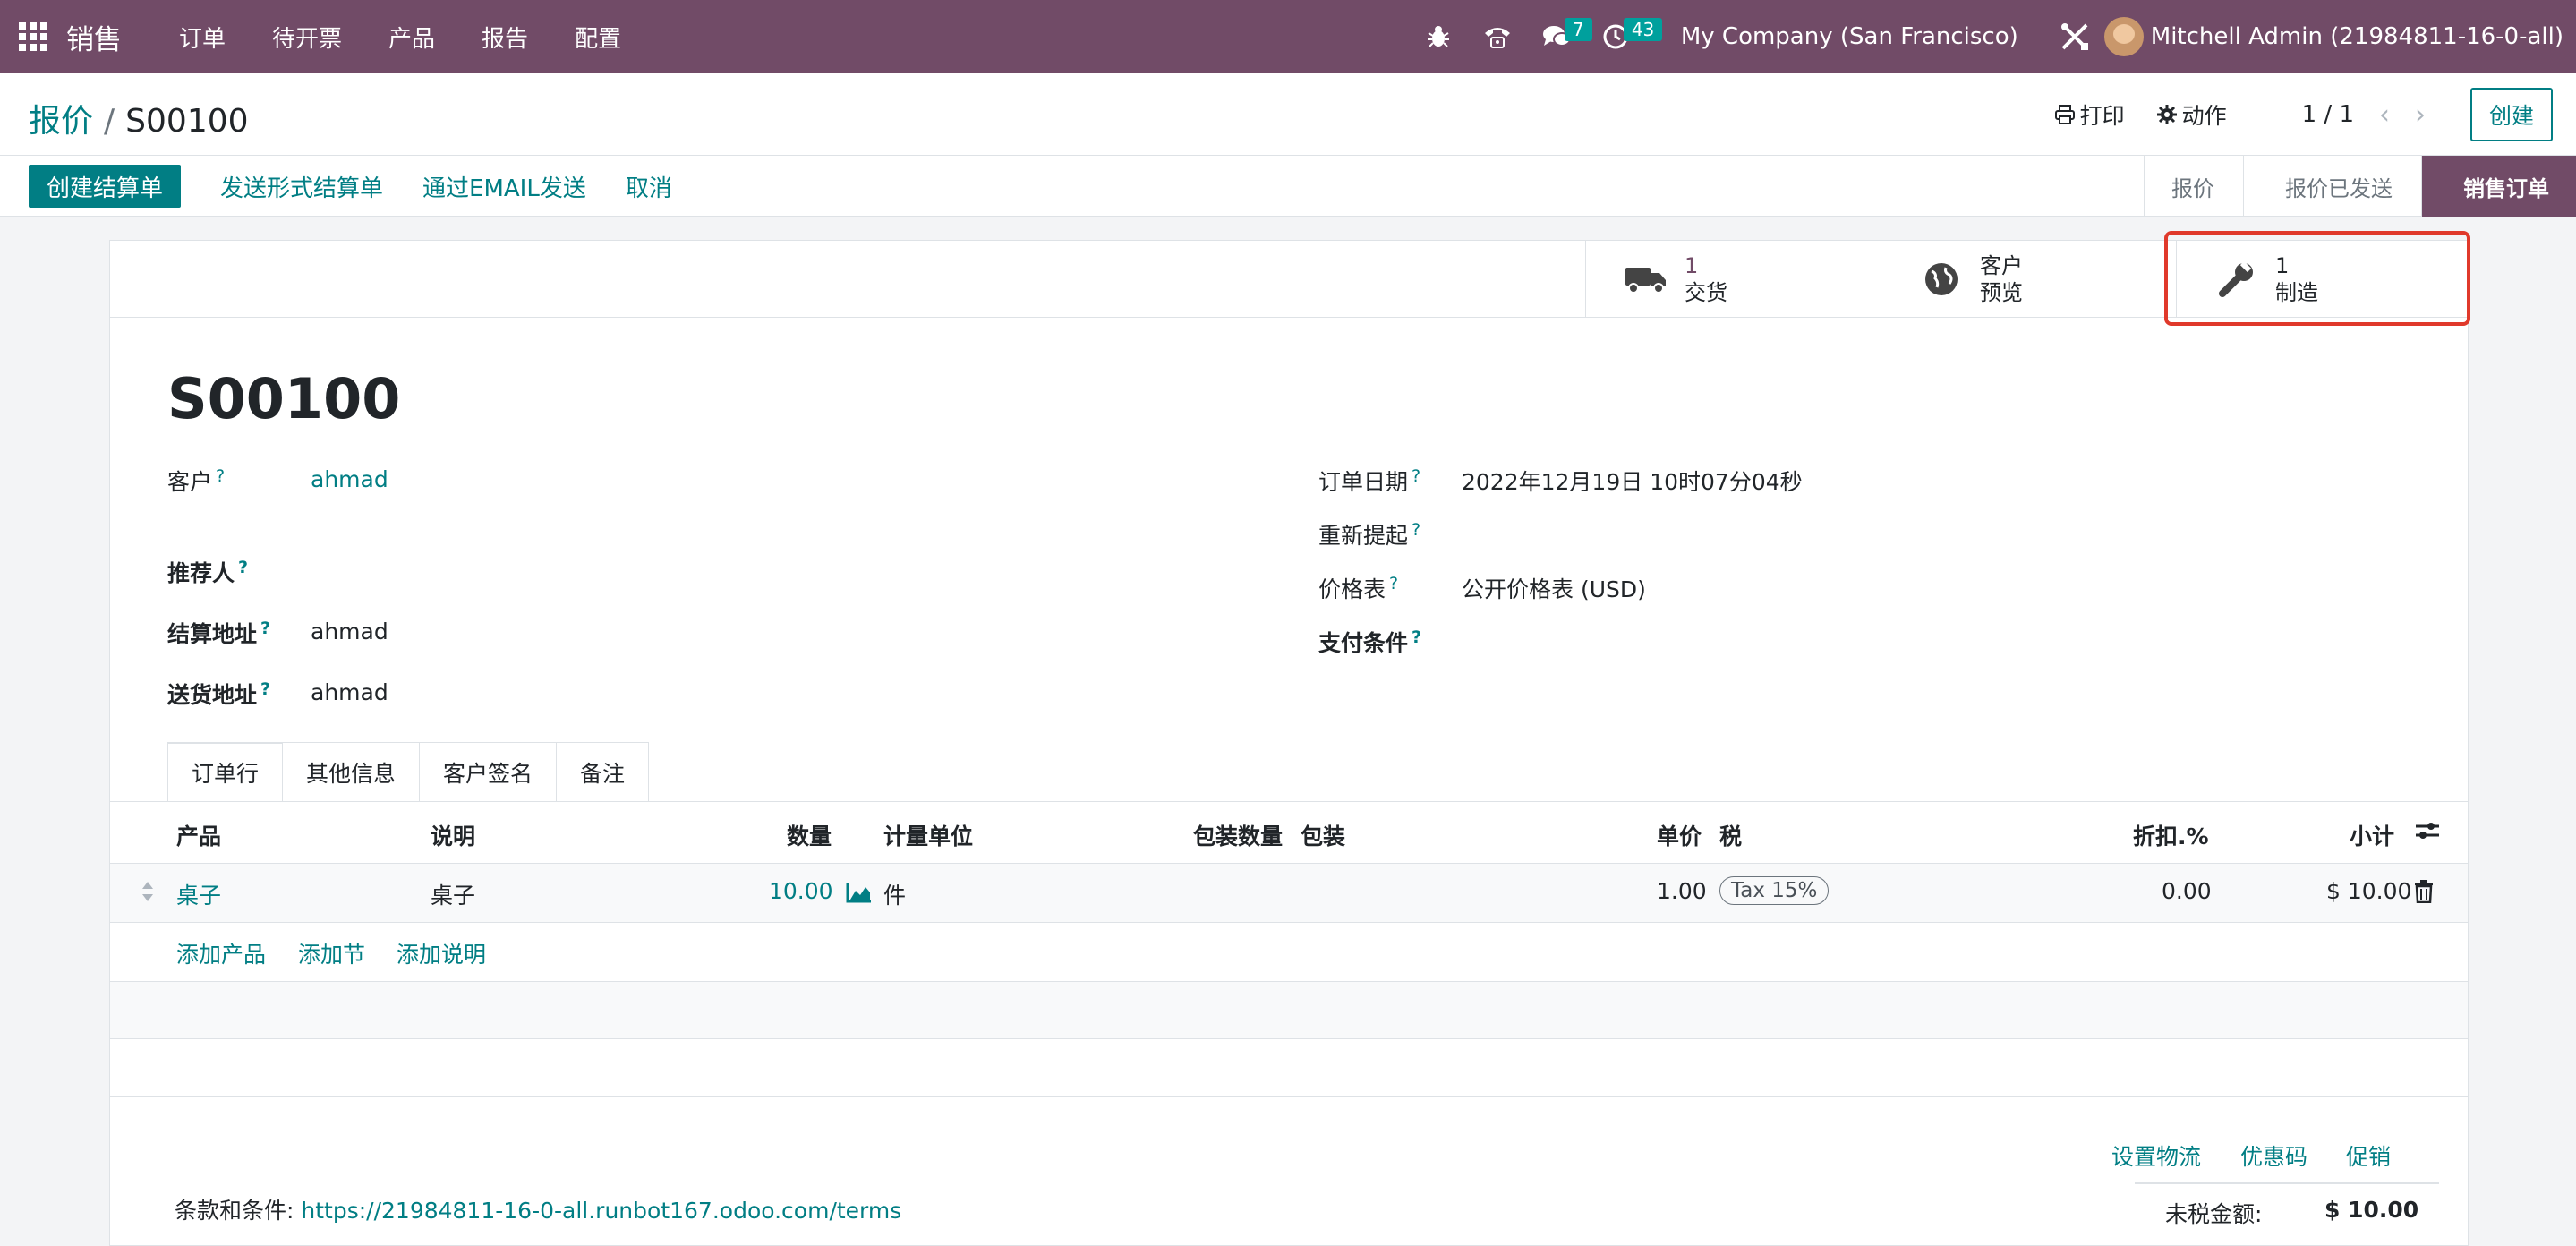 The image size is (2576, 1246). Describe the element at coordinates (488, 771) in the screenshot. I see `tab-customer-signature: 客户签名` at that location.